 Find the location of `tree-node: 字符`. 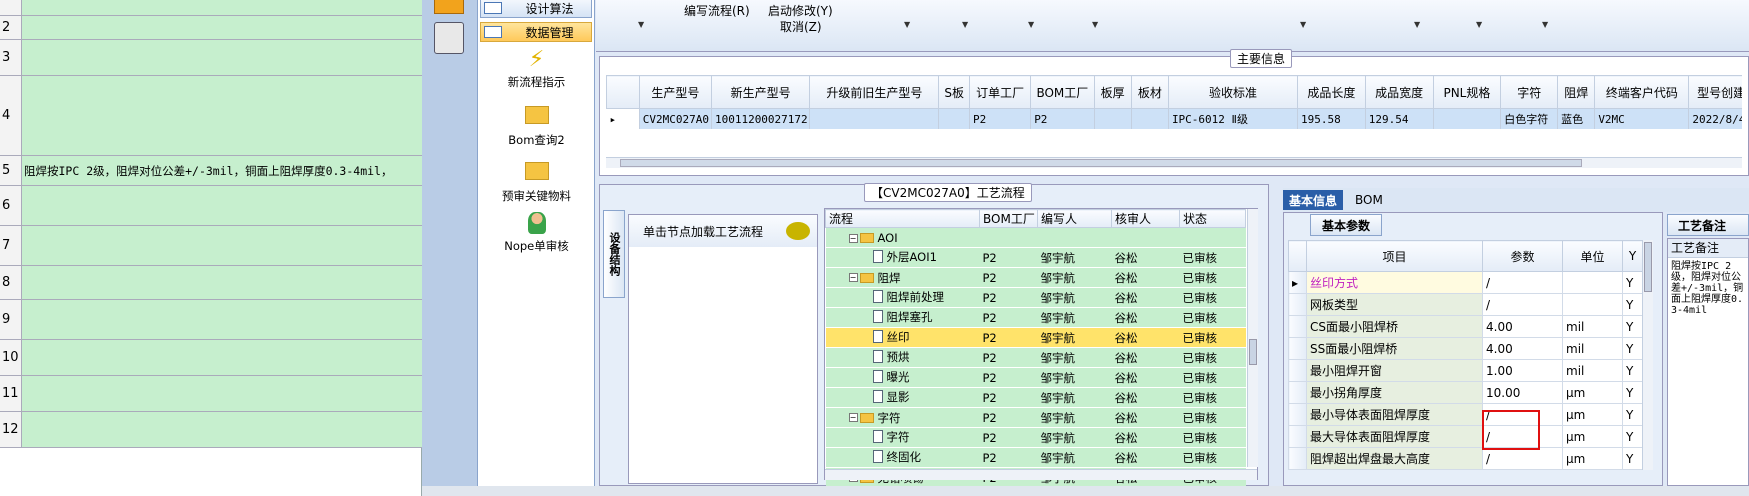

tree-node: 字符 is located at coordinates (869, 437).